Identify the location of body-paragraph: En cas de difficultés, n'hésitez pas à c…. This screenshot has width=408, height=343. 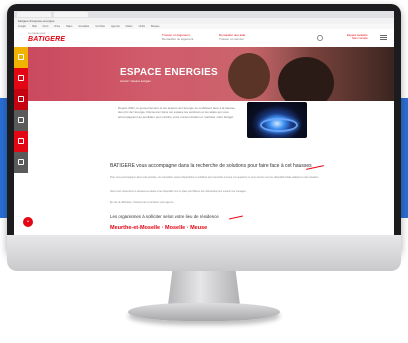
(142, 202).